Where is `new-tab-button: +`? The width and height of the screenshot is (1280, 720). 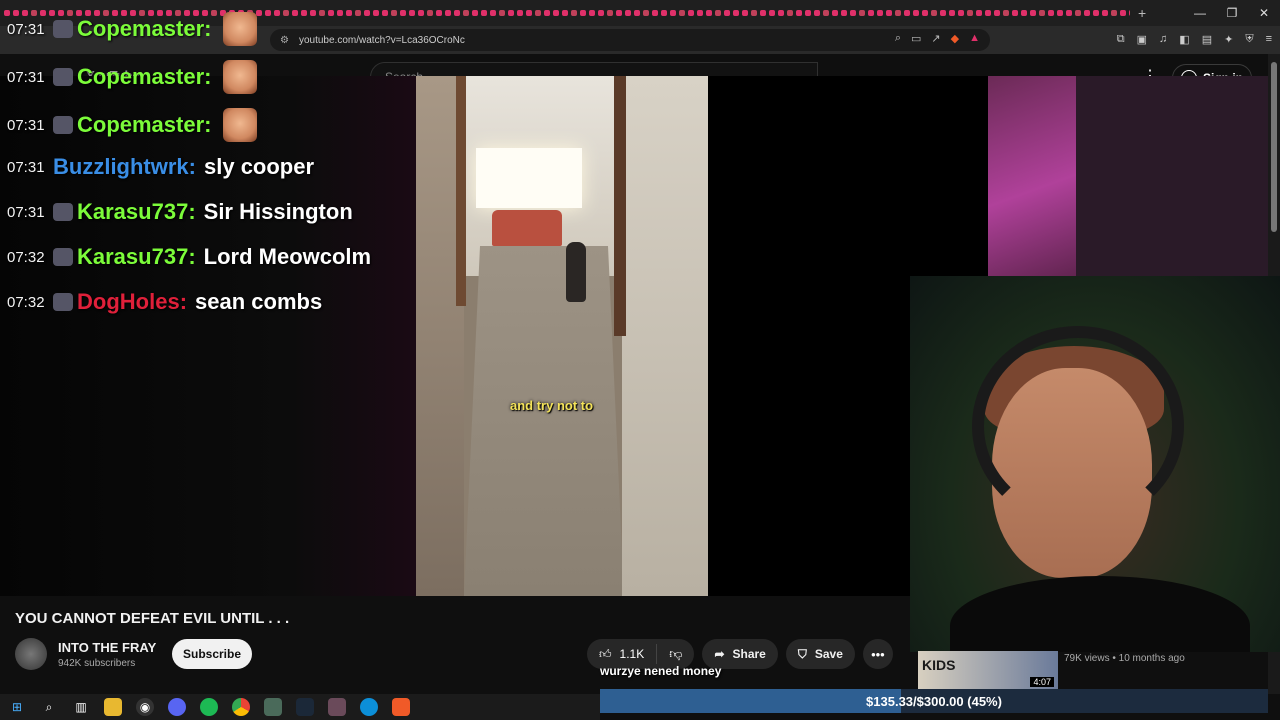
new-tab-button: + is located at coordinates (1142, 13).